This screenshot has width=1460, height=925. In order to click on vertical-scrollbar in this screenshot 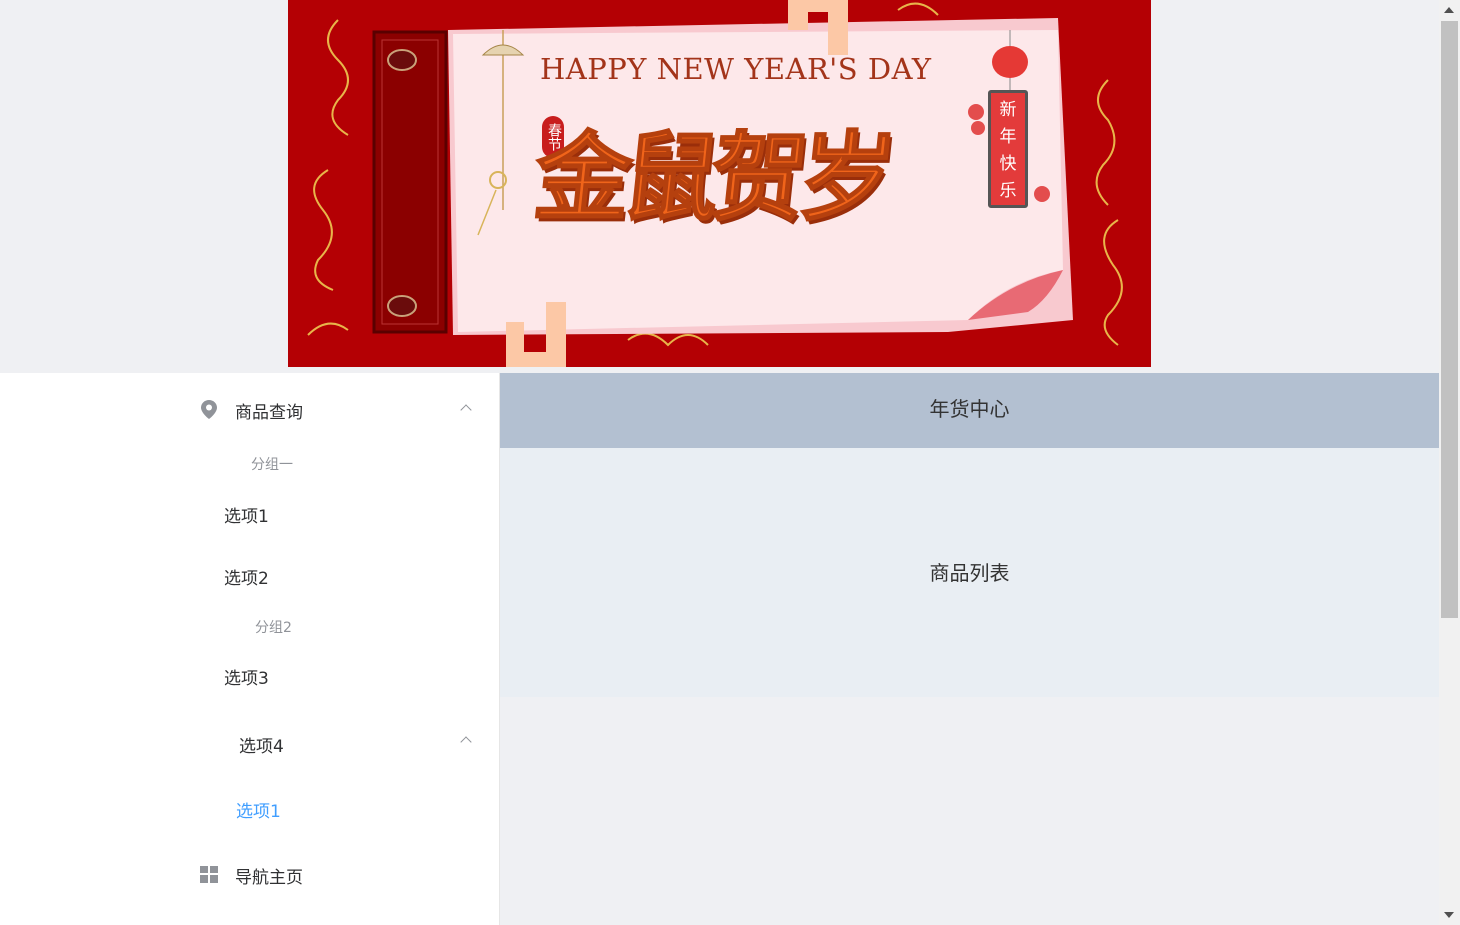, I will do `click(1449, 462)`.